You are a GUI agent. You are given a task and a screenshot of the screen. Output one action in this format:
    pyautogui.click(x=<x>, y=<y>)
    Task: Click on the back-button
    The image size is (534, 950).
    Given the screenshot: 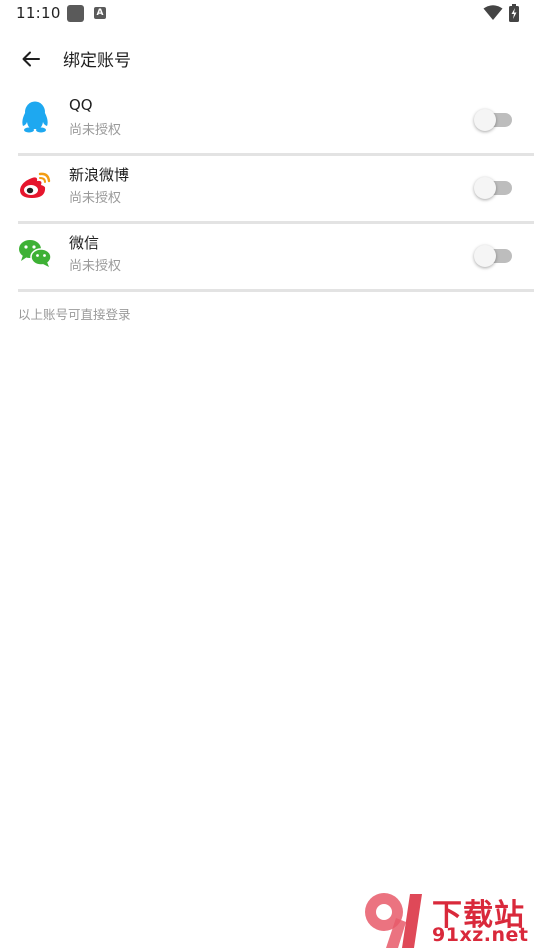 What is the action you would take?
    pyautogui.click(x=31, y=59)
    